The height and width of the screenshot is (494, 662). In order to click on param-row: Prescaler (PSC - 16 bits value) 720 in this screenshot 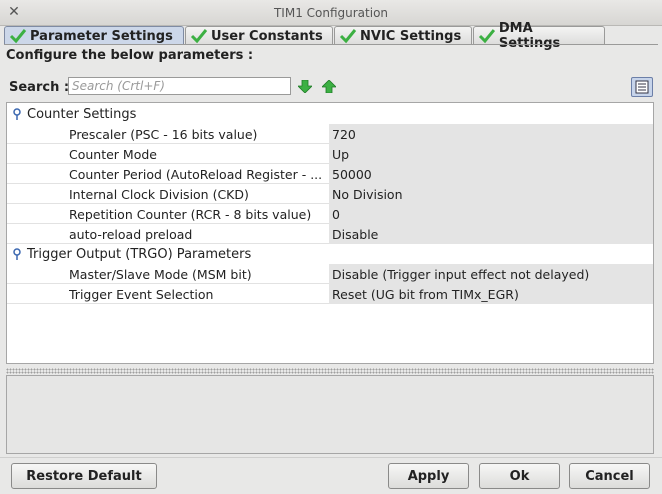, I will do `click(330, 134)`.